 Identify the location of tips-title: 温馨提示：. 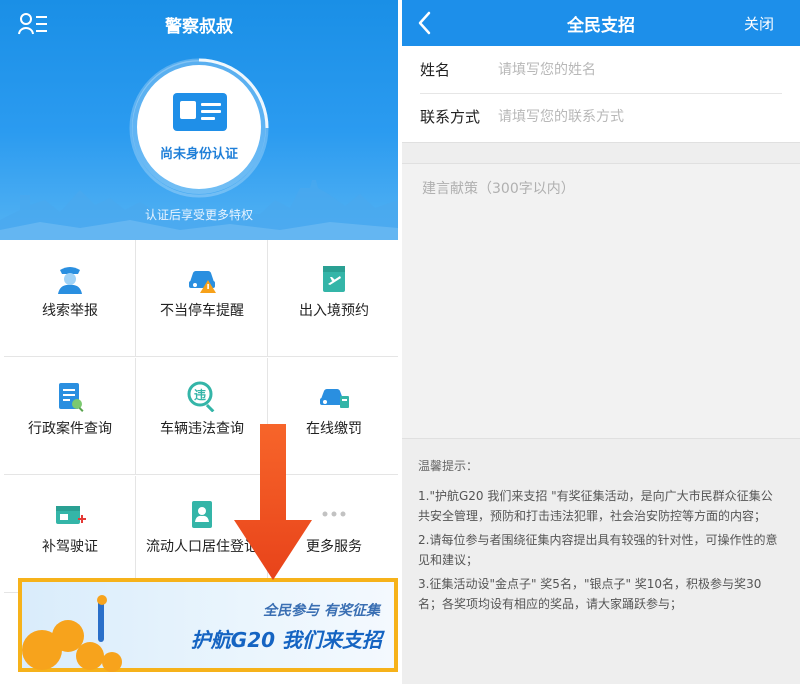
(448, 466).